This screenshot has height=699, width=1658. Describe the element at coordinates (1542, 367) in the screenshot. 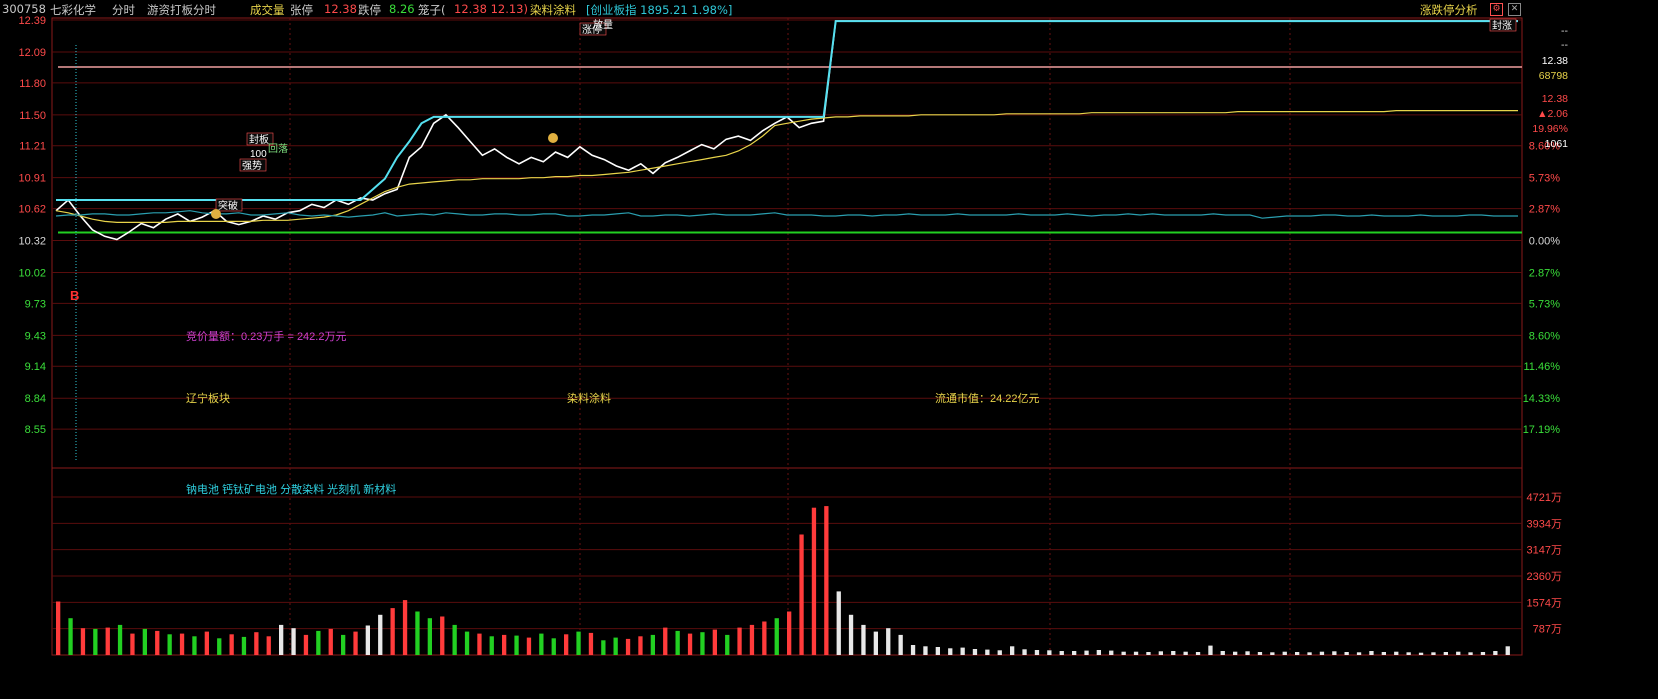

I see `y-tick-right: 11.46%` at that location.